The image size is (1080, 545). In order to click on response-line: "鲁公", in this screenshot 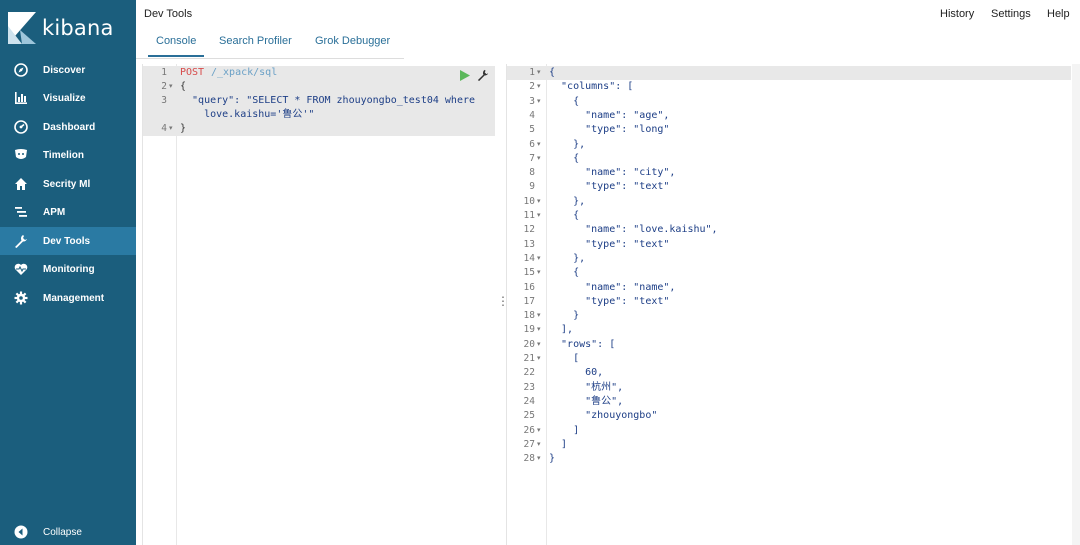, I will do `click(586, 401)`.